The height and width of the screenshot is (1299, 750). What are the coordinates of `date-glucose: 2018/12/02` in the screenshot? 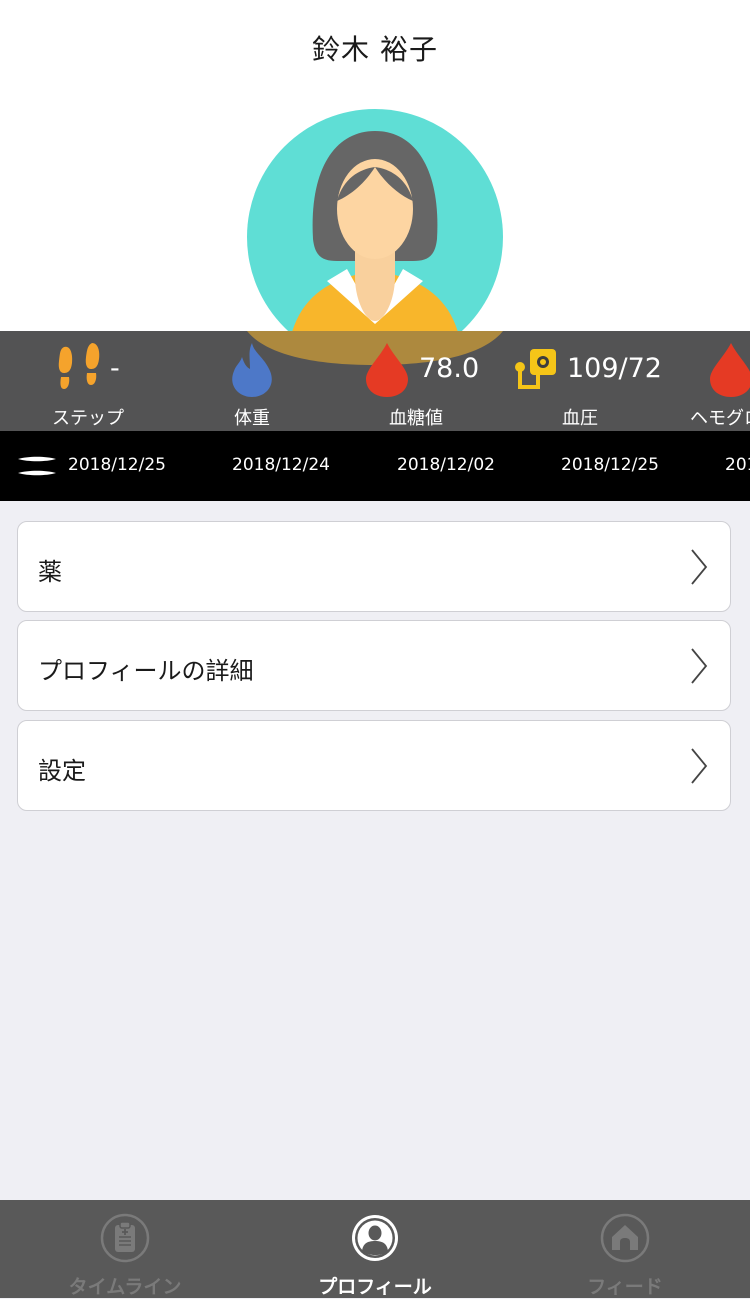 It's located at (446, 465).